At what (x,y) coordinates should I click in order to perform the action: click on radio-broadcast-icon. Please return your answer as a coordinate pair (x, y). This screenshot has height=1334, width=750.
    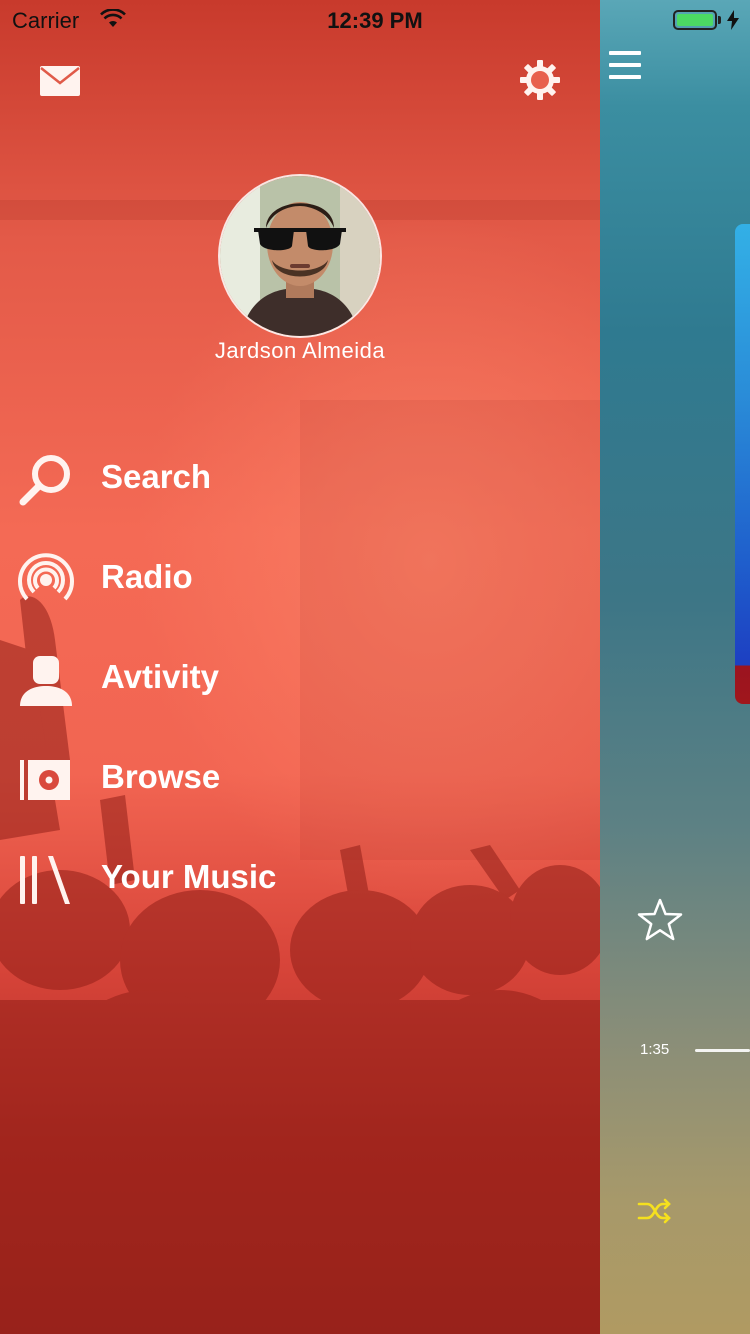
    Looking at the image, I should click on (46, 577).